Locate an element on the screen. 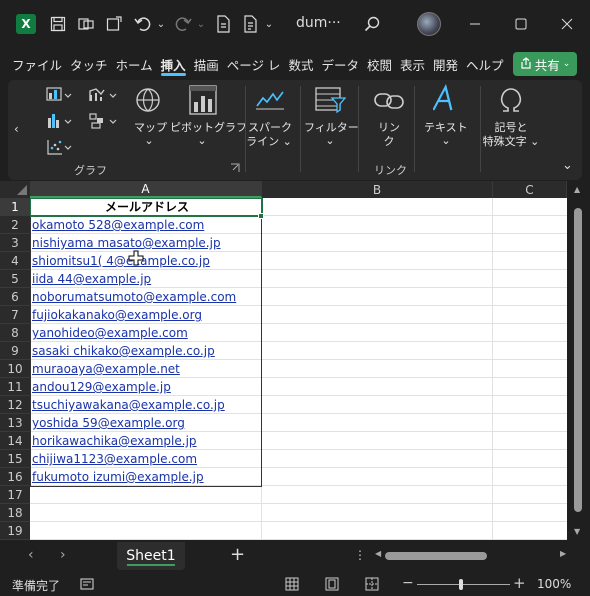 The height and width of the screenshot is (596, 590). maximize-icon is located at coordinates (521, 24).